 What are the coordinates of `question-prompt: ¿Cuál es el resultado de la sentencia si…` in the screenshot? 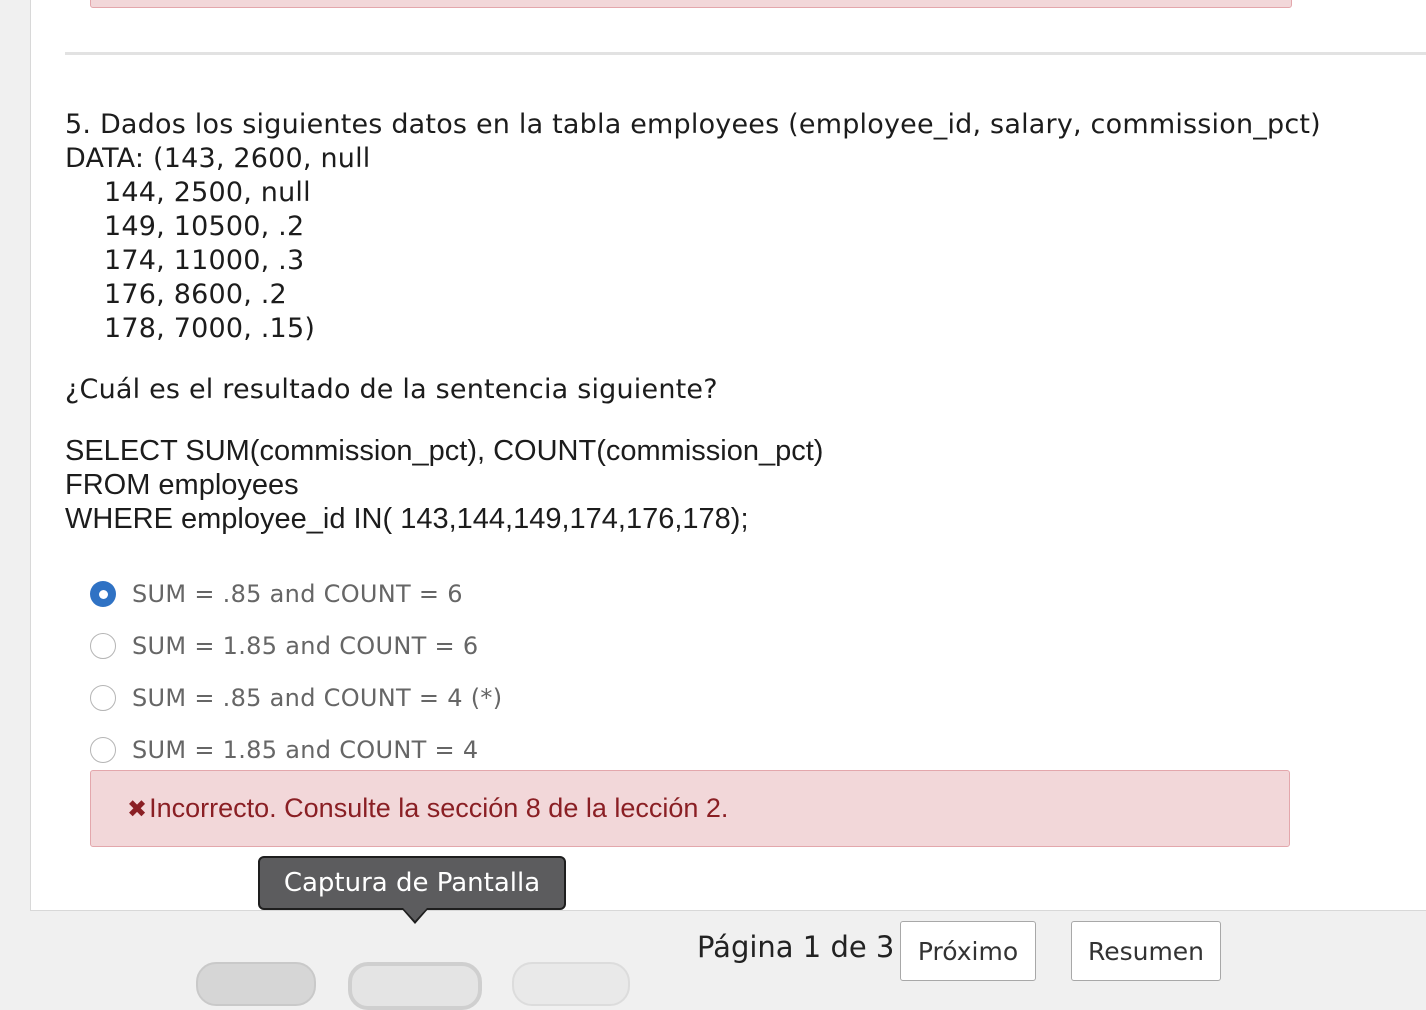 It's located at (391, 389).